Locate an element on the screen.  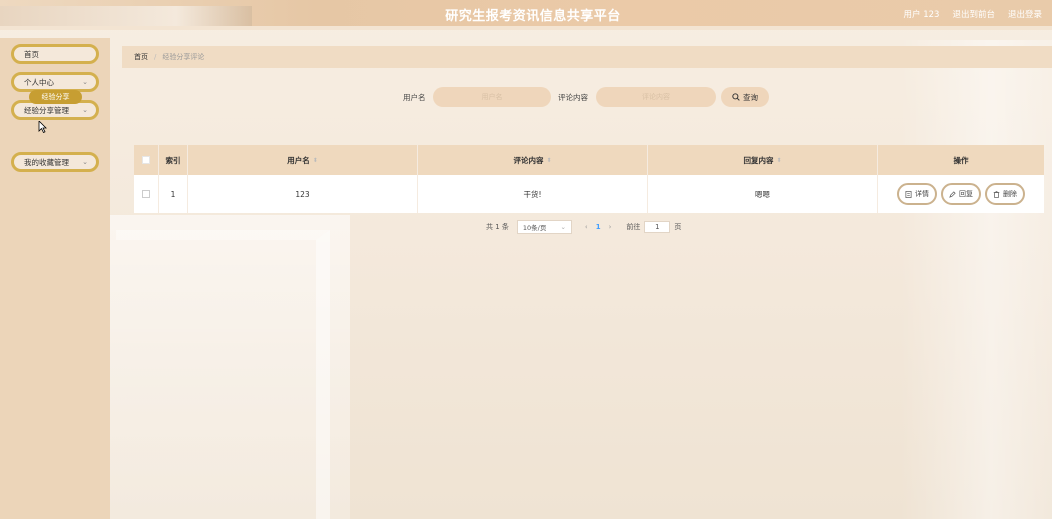
search-icon is located at coordinates (736, 97).